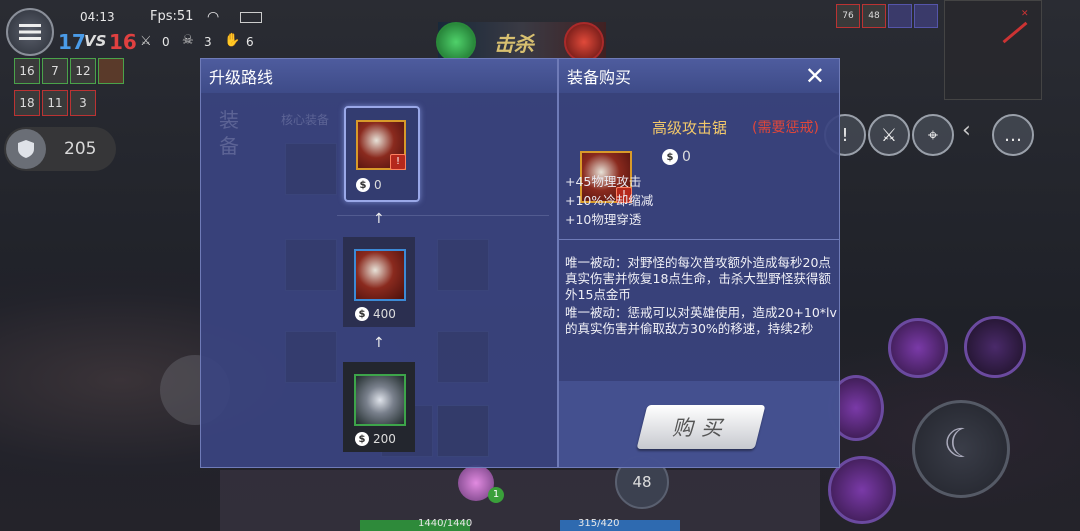 This screenshot has width=1080, height=531. I want to click on purchase-header: 装备购买 ✕, so click(699, 76).